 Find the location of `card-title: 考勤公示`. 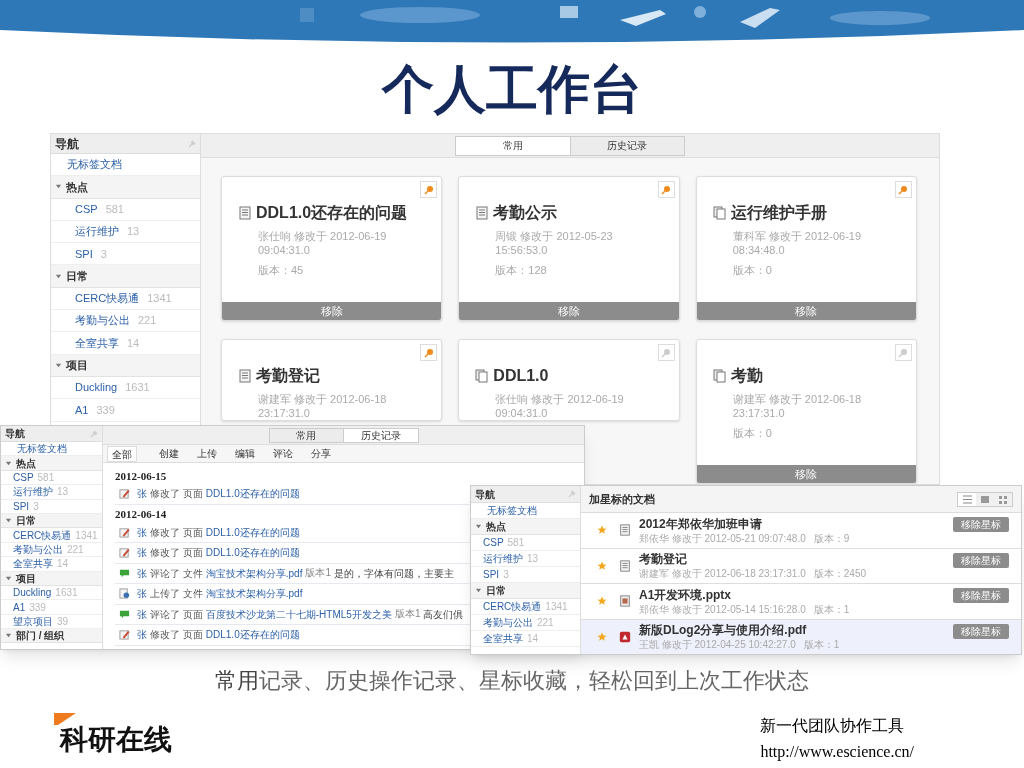

card-title: 考勤公示 is located at coordinates (525, 213).